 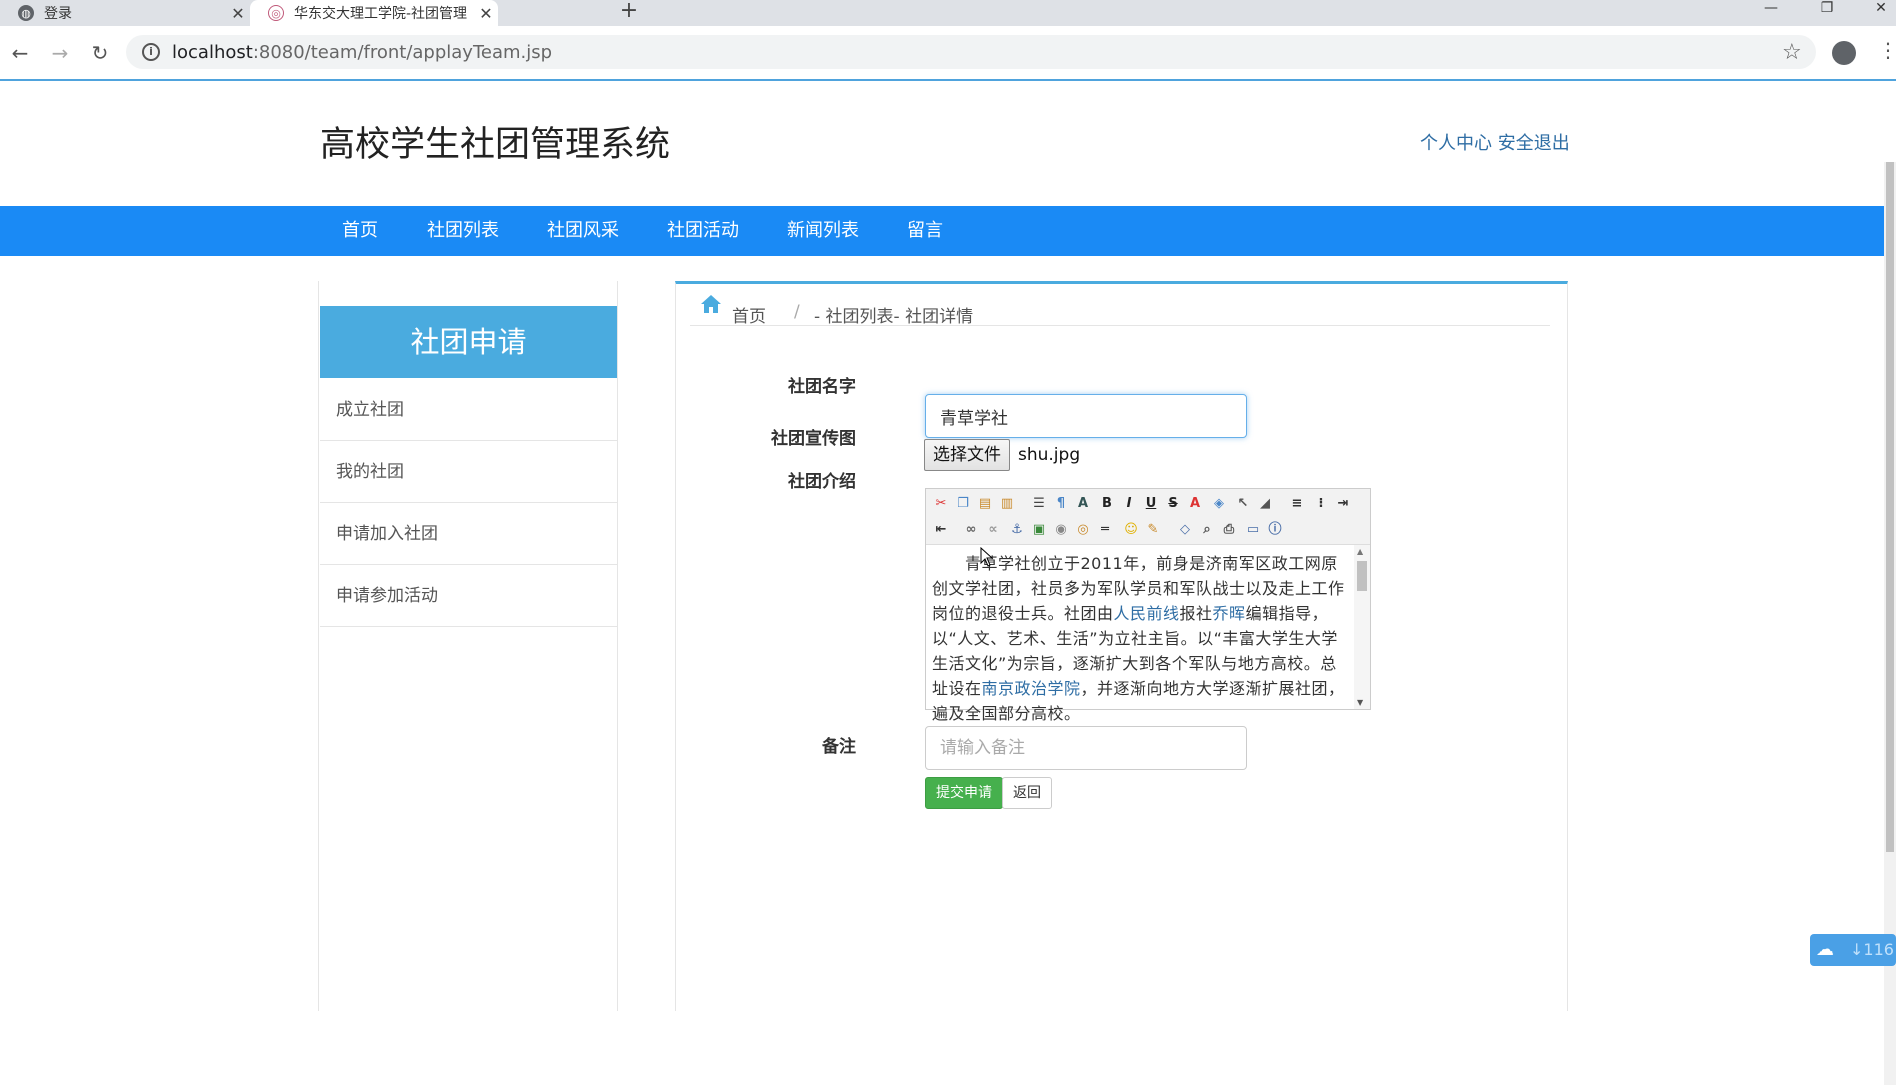 What do you see at coordinates (946, 231) in the screenshot?
I see `main-nav: 首页 社团列表 社团风采 社团活动 新闻列表 留言` at bounding box center [946, 231].